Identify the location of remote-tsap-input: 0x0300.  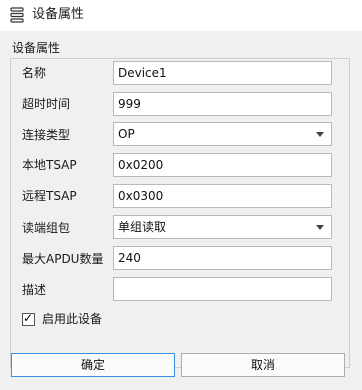
(222, 196).